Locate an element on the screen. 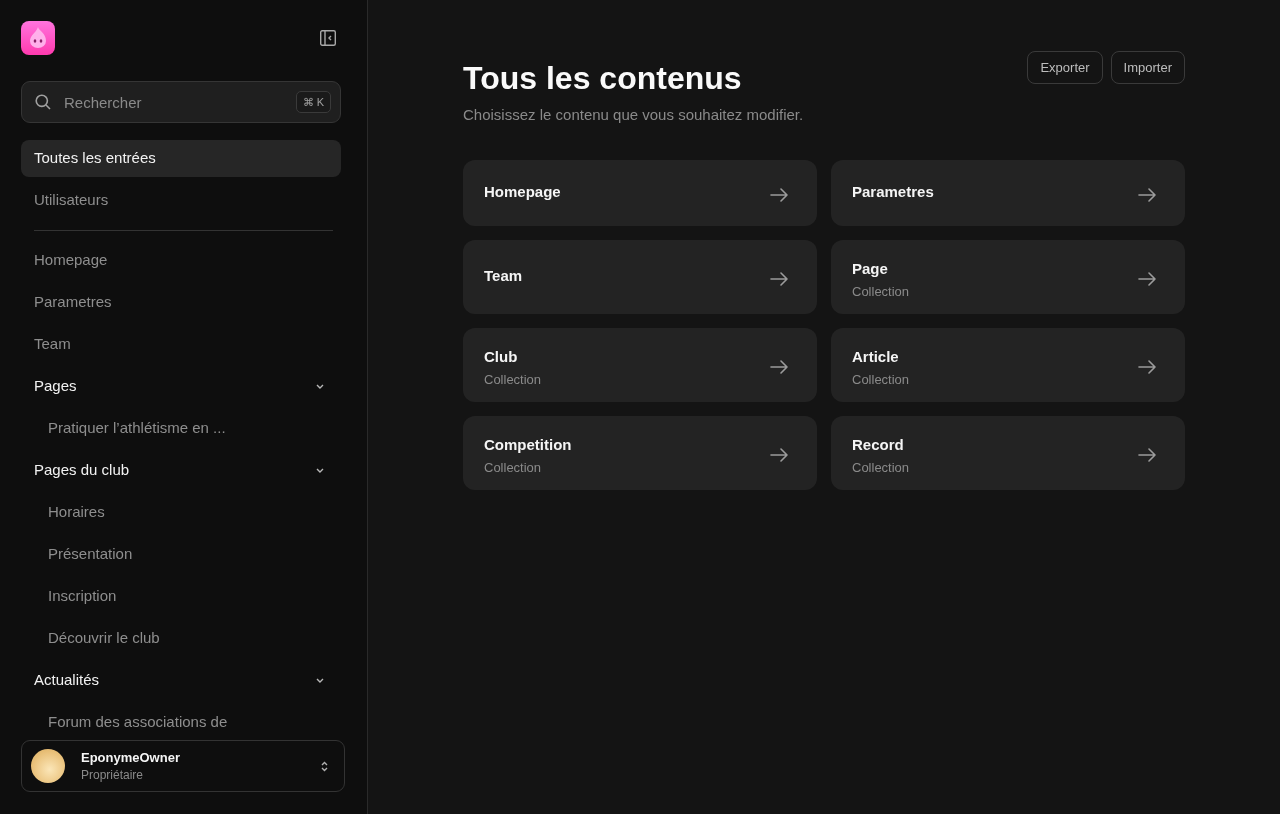 The height and width of the screenshot is (814, 1280). page-title: Tous les contenus is located at coordinates (603, 78).